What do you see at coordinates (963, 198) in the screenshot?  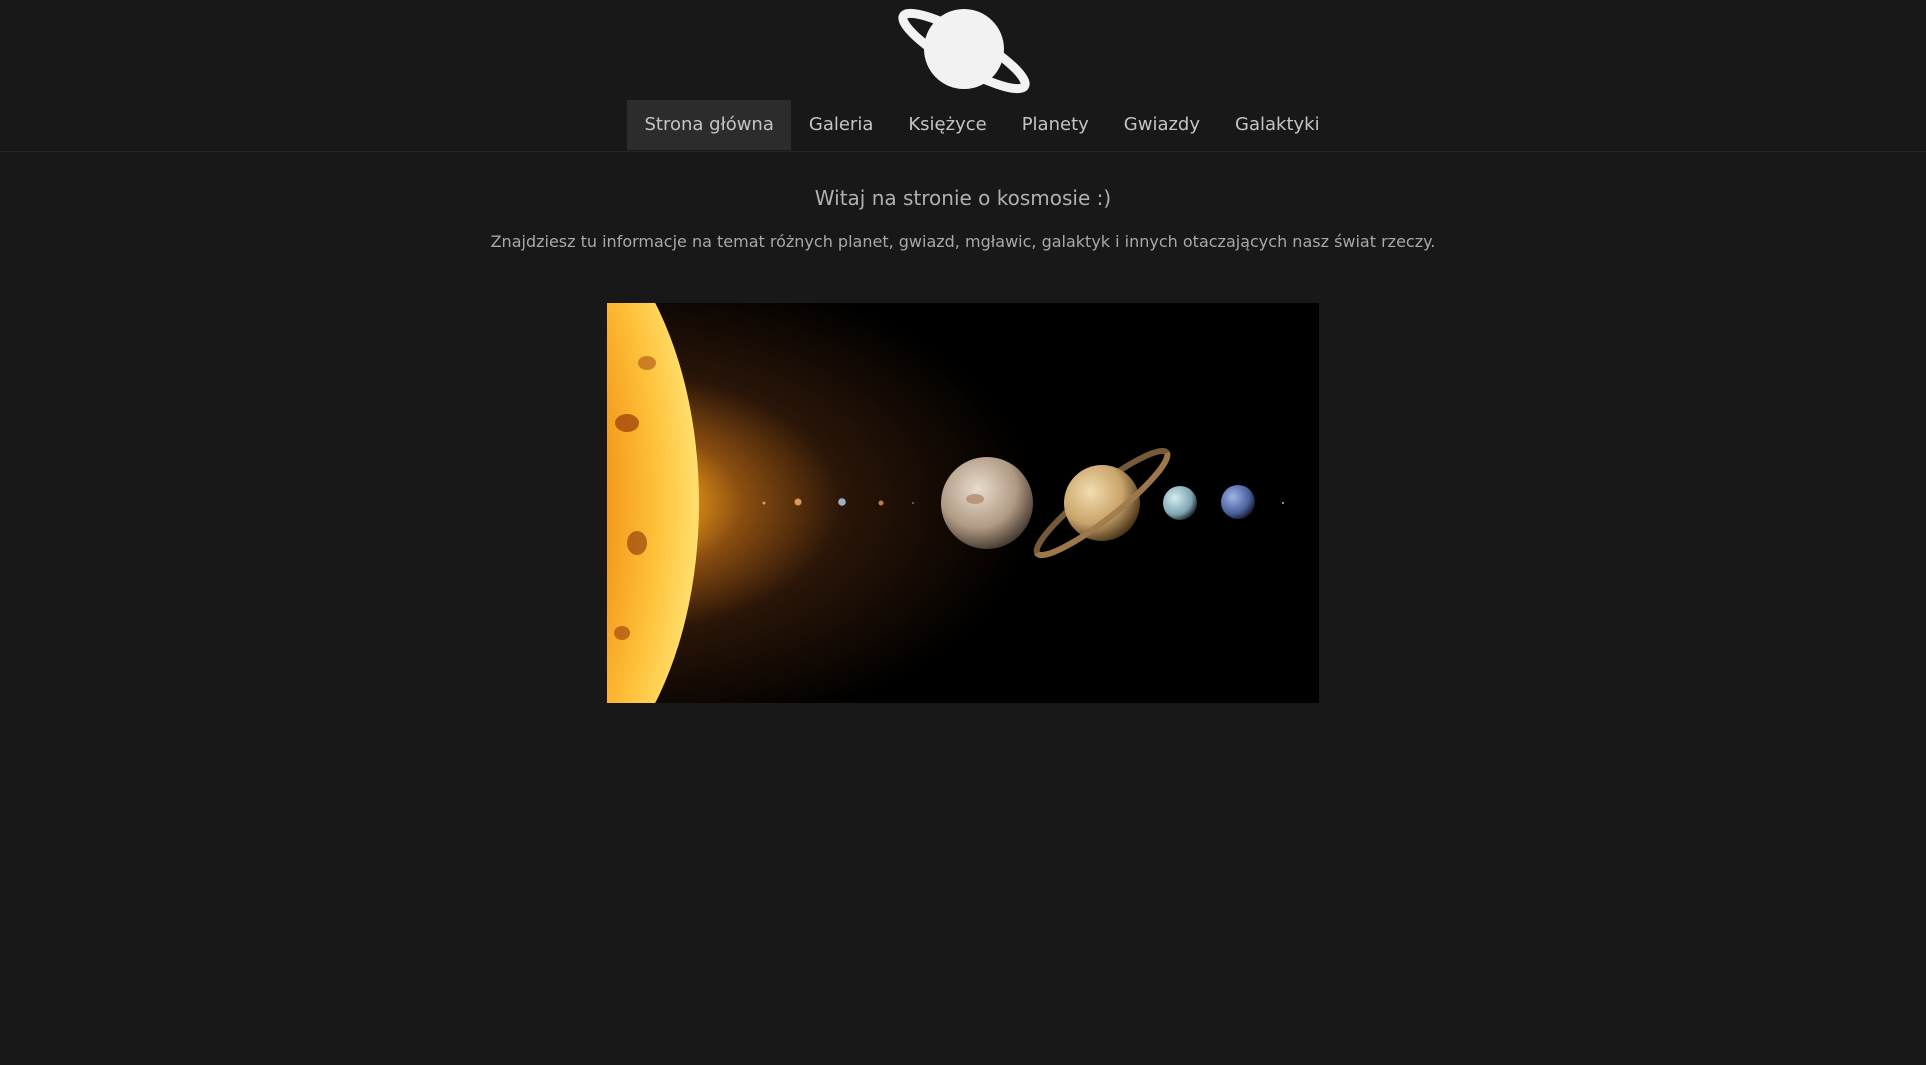 I see `page-title: Witaj na stronie o kosmosie :)` at bounding box center [963, 198].